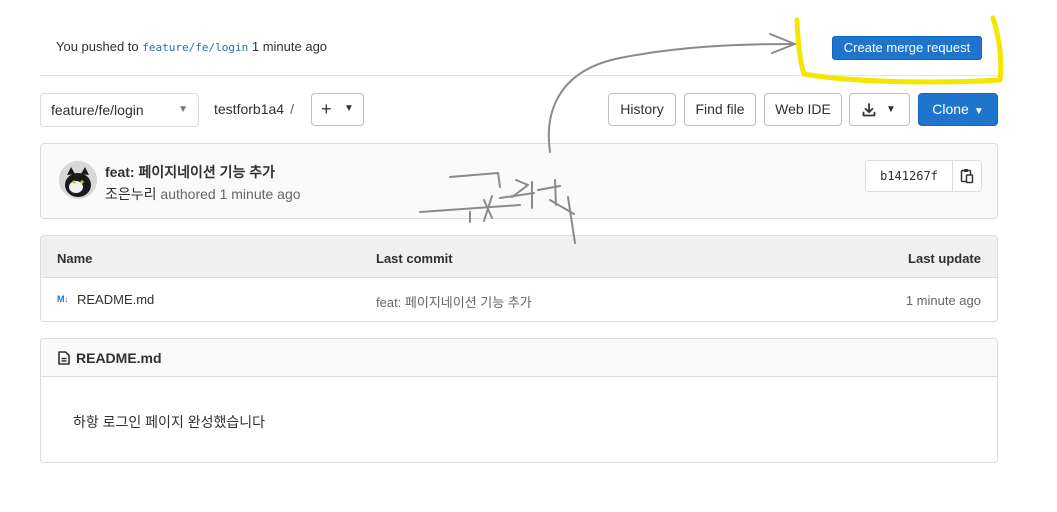 The image size is (1057, 512). Describe the element at coordinates (337, 109) in the screenshot. I see `add-to-tree-dropdown: + ▼` at that location.